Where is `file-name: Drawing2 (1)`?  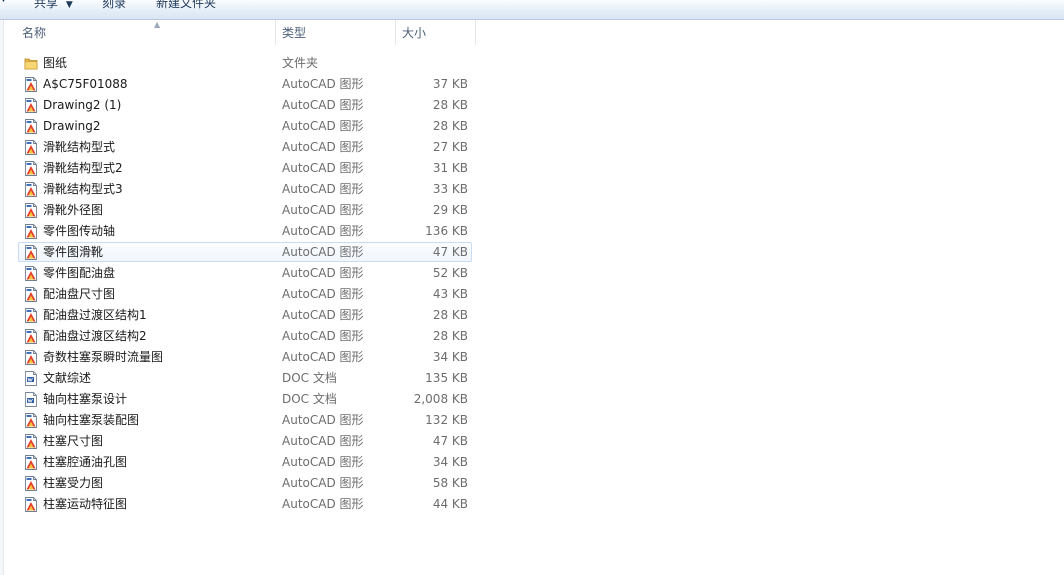 file-name: Drawing2 (1) is located at coordinates (82, 105).